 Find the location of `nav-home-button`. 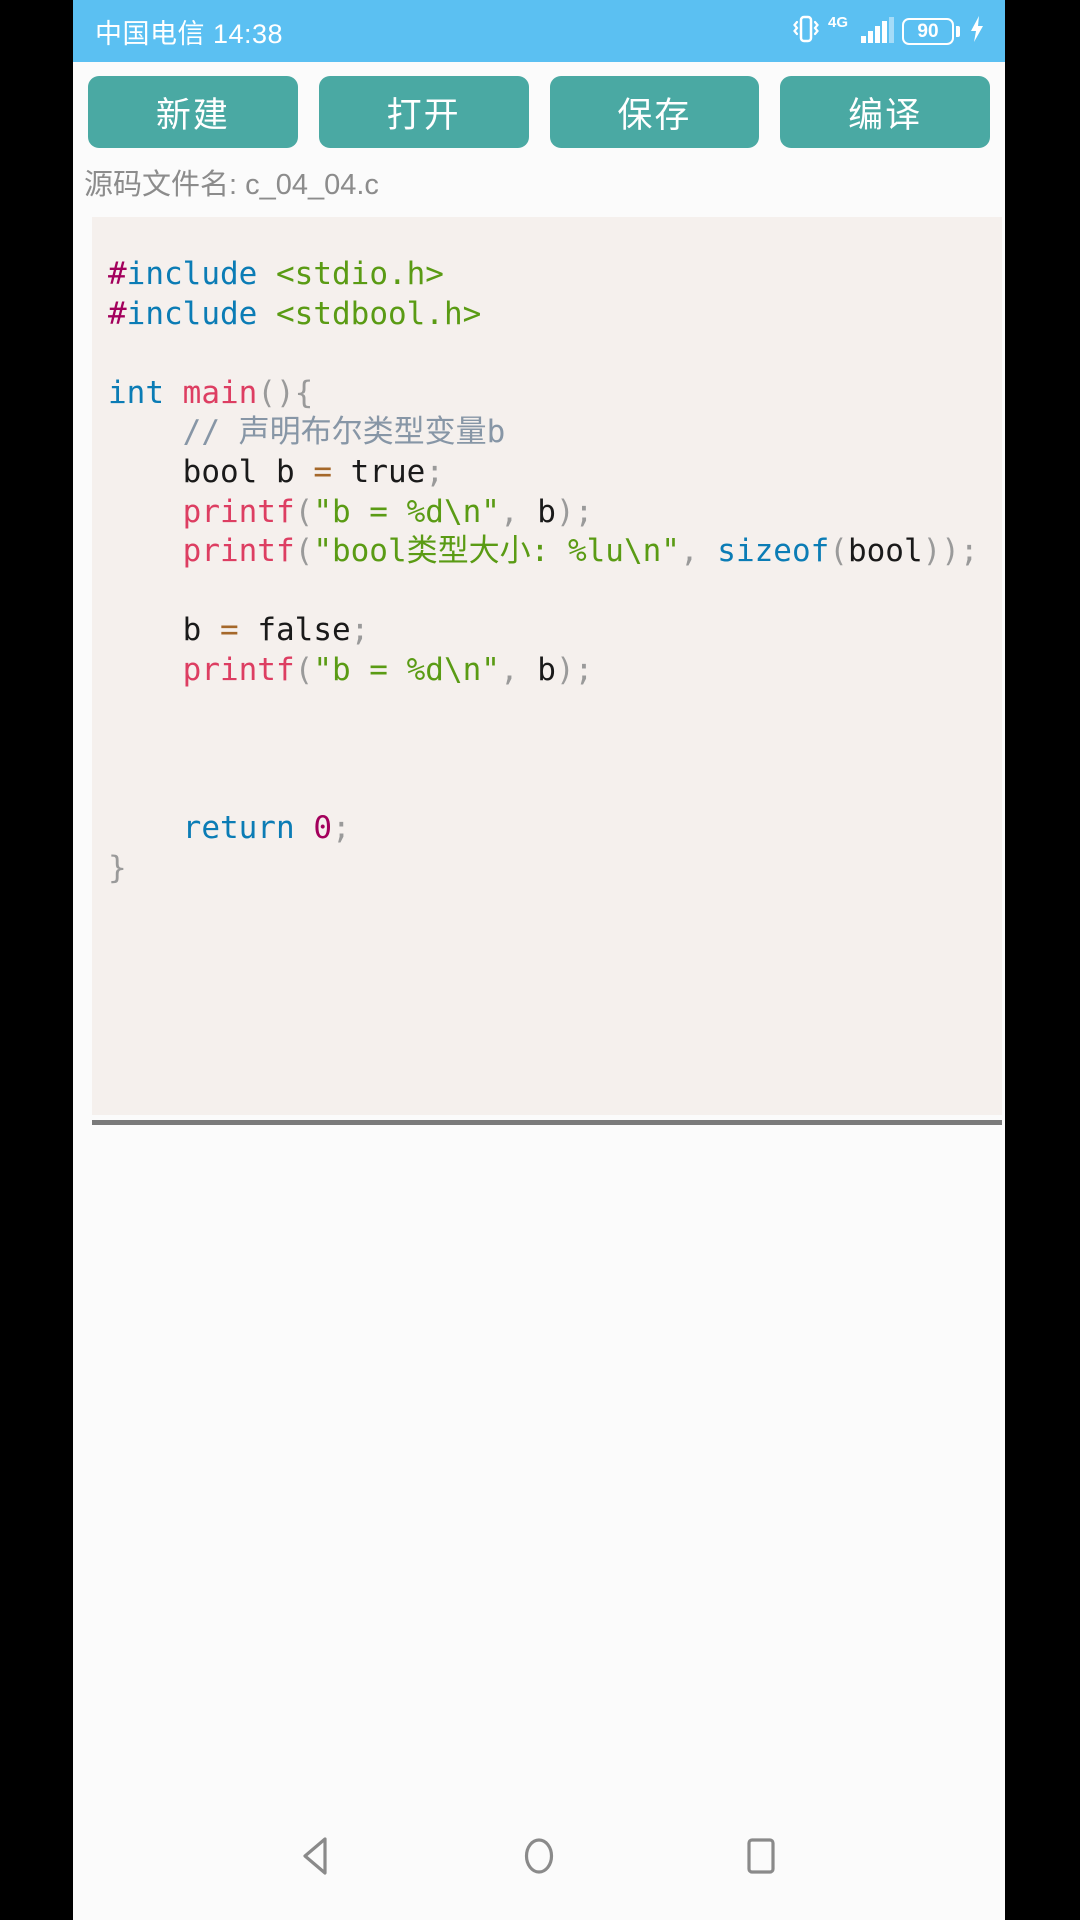

nav-home-button is located at coordinates (539, 1856).